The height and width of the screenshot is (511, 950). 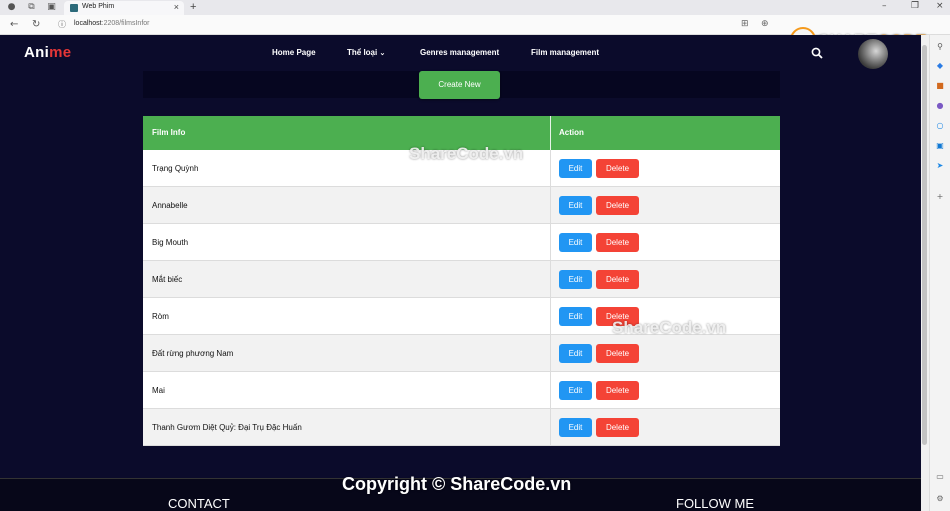 I want to click on app-available-icon: ⊞, so click(x=745, y=24).